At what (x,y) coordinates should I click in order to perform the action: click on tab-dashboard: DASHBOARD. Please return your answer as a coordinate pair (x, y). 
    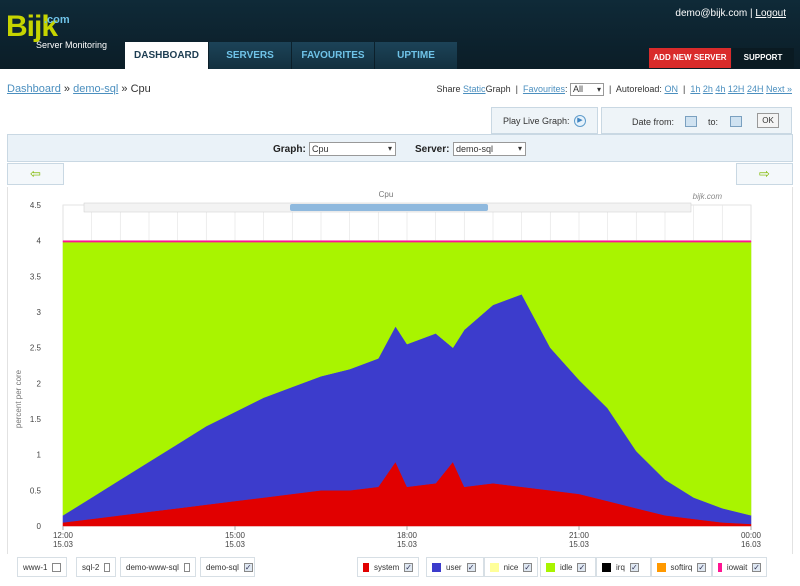
    Looking at the image, I should click on (166, 55).